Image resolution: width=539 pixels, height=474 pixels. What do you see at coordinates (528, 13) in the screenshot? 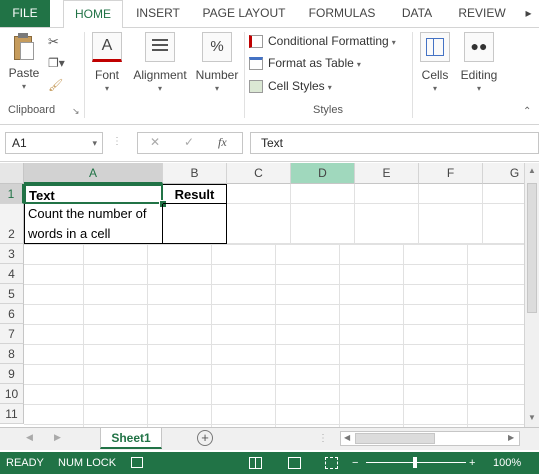
I see `tab-scroll-right-icon: ▸` at bounding box center [528, 13].